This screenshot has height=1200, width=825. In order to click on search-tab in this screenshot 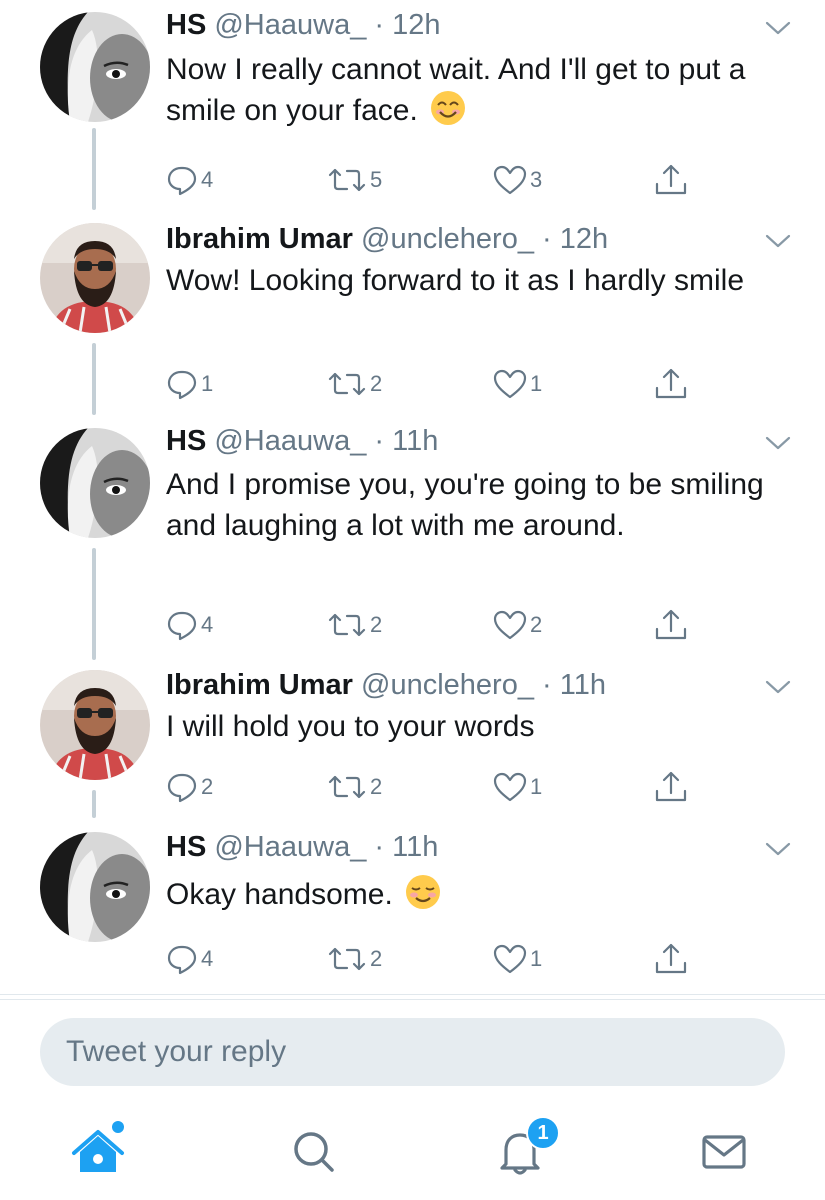, I will do `click(314, 1152)`.